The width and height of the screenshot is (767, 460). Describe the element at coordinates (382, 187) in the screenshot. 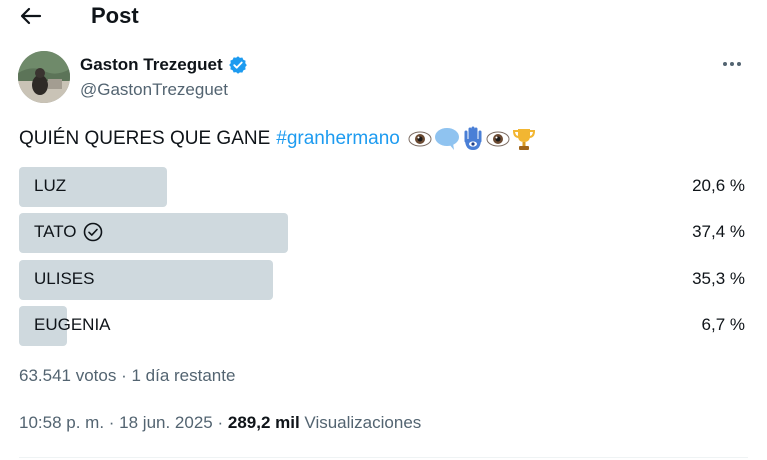

I see `poll-option-luz: LUZ 20,6 %` at that location.